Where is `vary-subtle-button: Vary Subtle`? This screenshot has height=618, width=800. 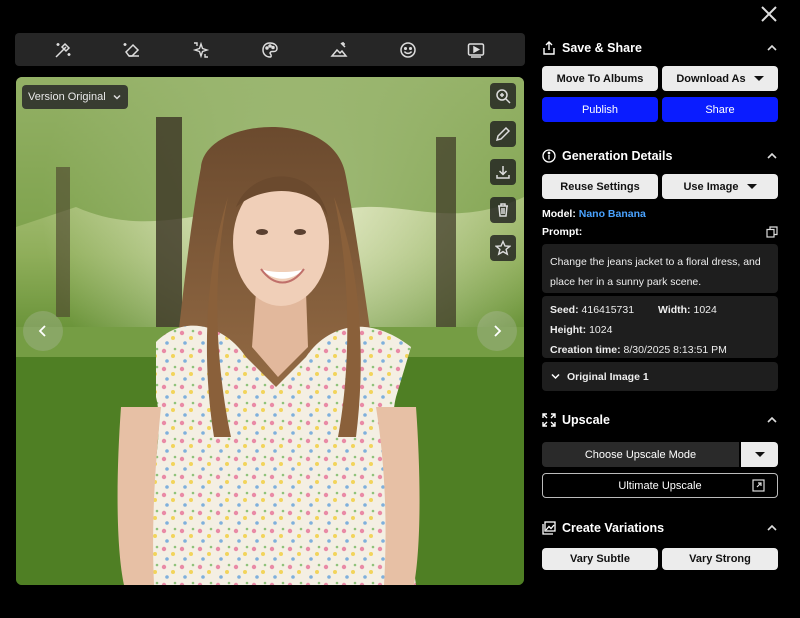 vary-subtle-button: Vary Subtle is located at coordinates (600, 559).